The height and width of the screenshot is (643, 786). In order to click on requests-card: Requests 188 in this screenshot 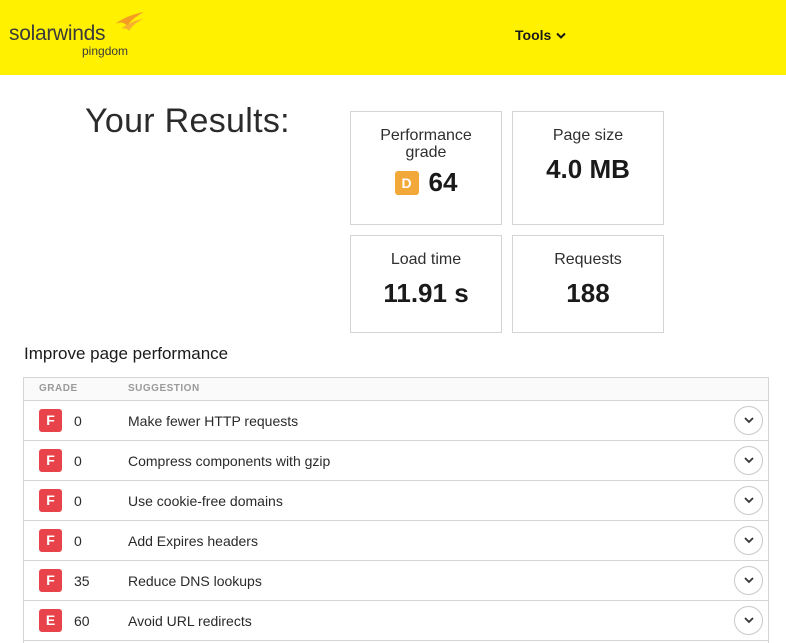, I will do `click(588, 284)`.